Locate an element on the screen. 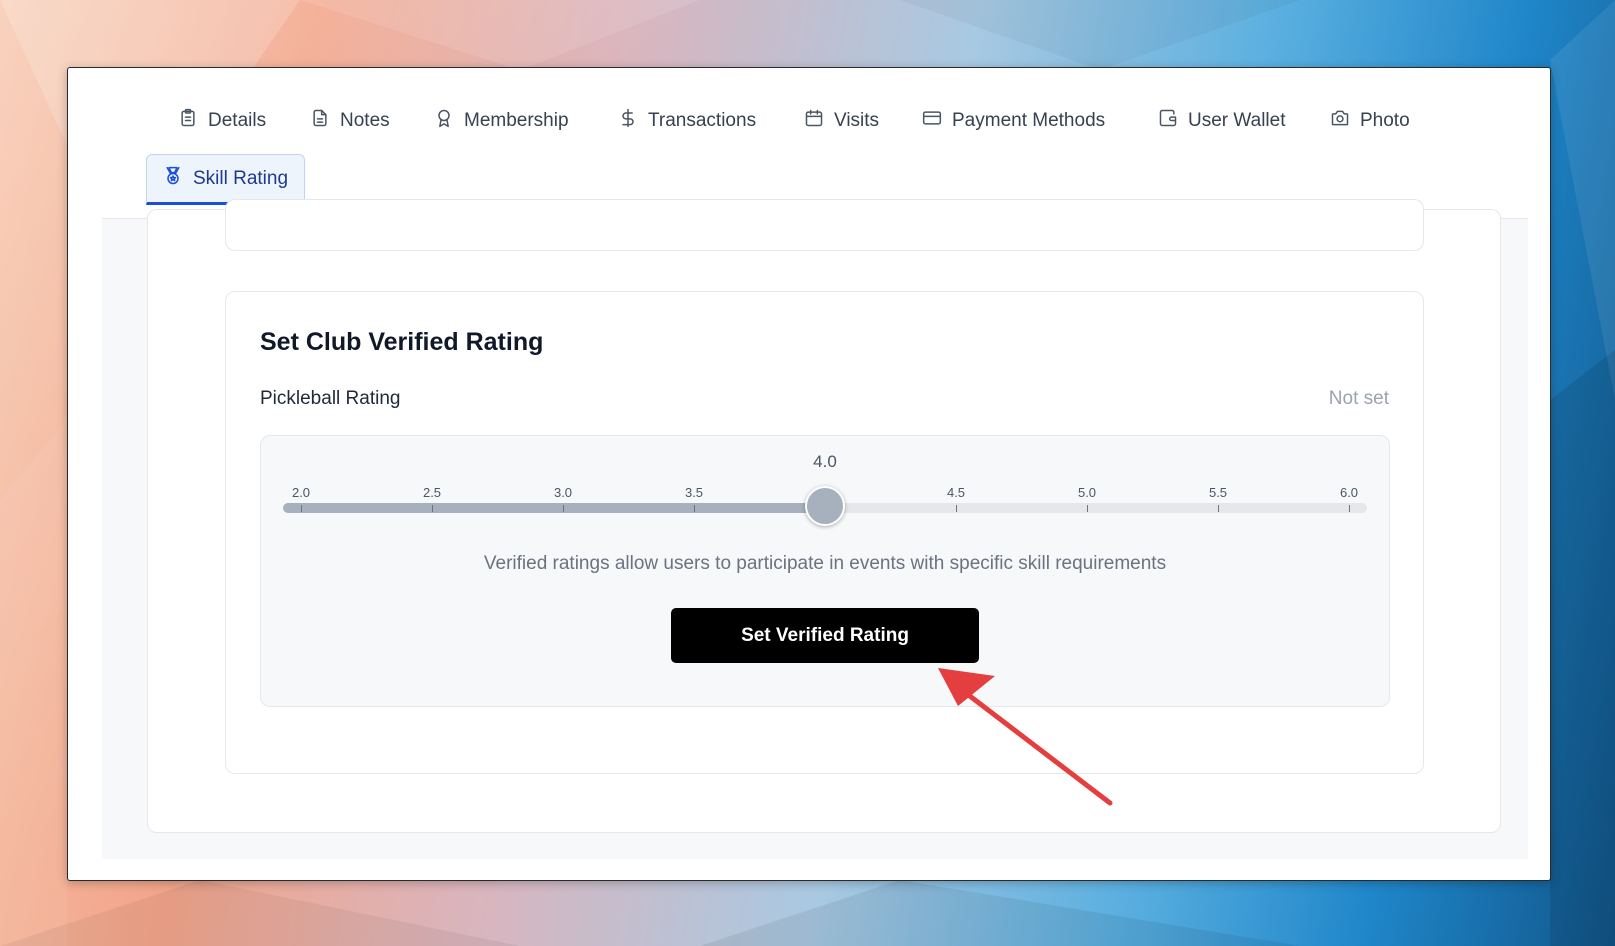 This screenshot has width=1615, height=946. tab-label: Membership is located at coordinates (516, 120).